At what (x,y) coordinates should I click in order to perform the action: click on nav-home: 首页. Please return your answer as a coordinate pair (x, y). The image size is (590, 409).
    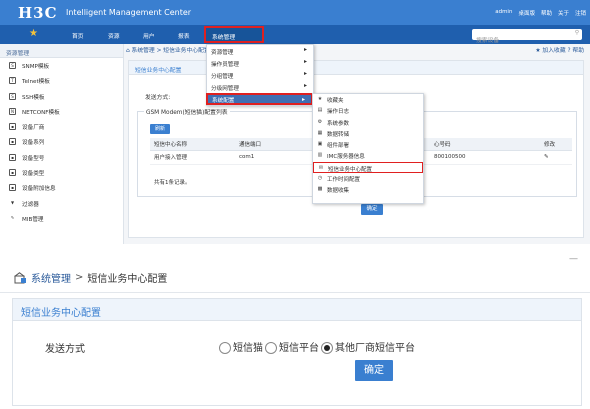
    Looking at the image, I should click on (78, 35).